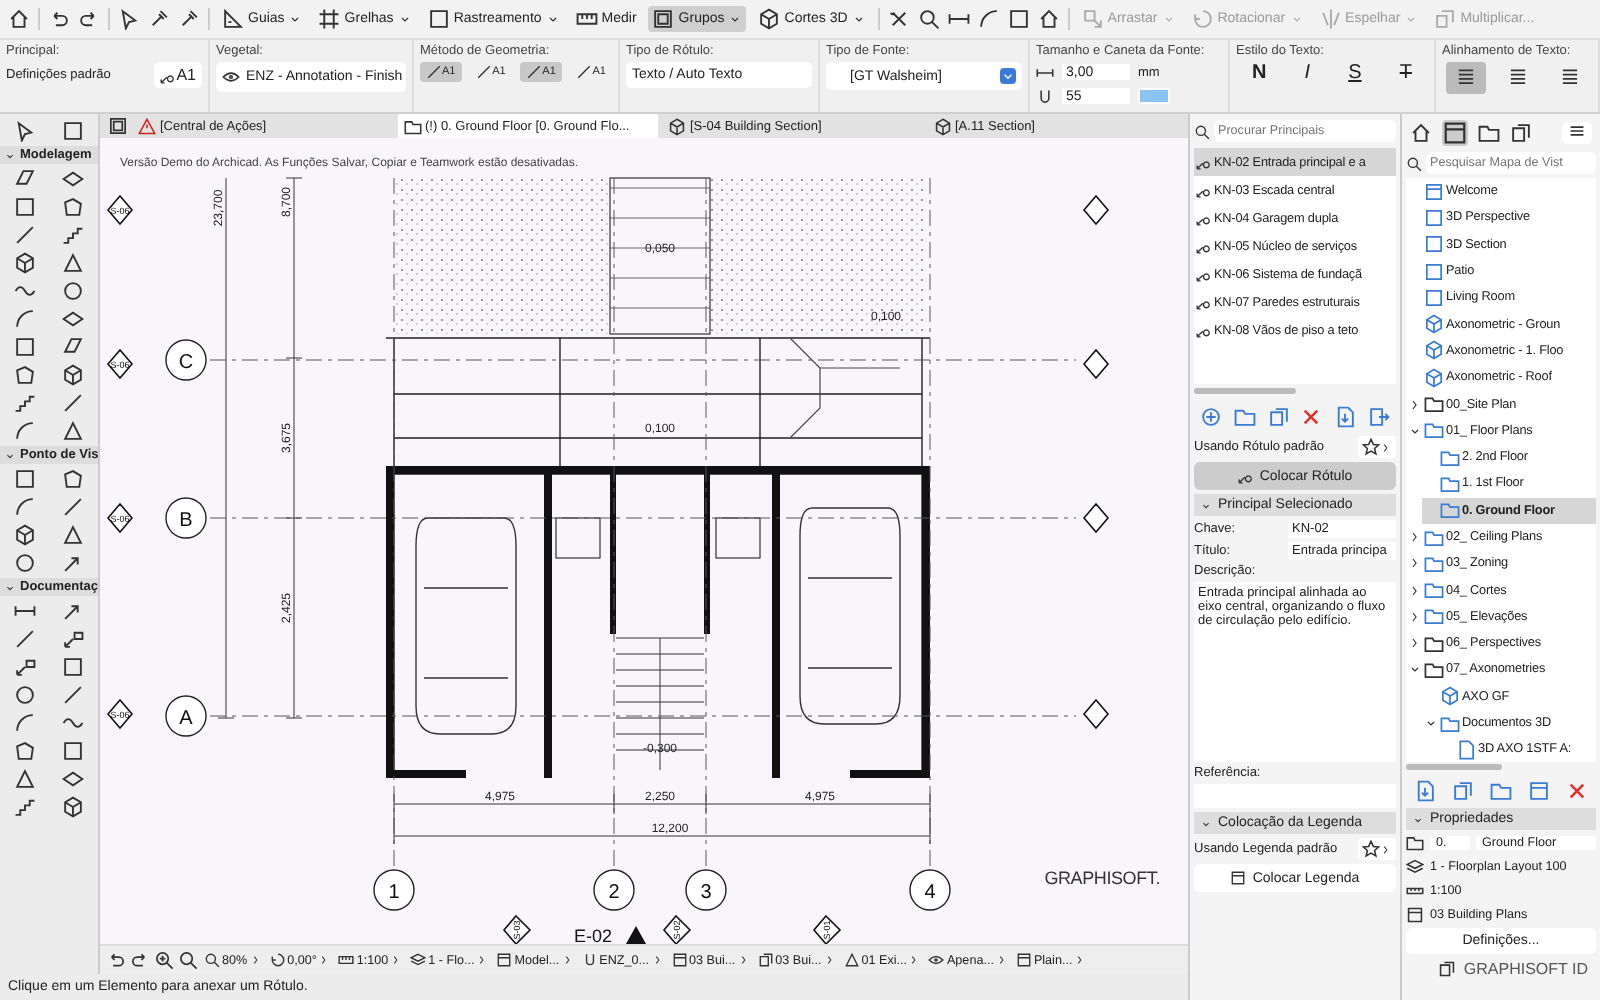 This screenshot has height=1000, width=1600. I want to click on triangle-icon, so click(851, 960).